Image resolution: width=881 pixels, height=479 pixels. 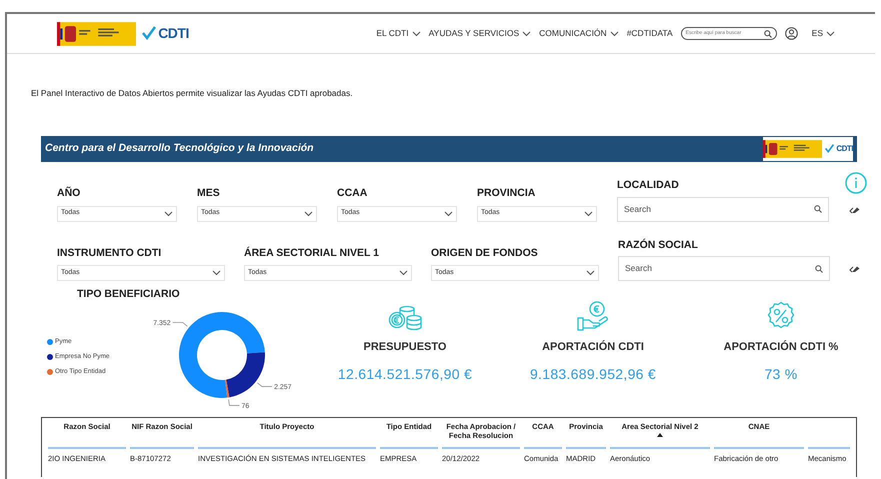 What do you see at coordinates (593, 374) in the screenshot?
I see `kpi-value: 9.183.689.952,96 €` at bounding box center [593, 374].